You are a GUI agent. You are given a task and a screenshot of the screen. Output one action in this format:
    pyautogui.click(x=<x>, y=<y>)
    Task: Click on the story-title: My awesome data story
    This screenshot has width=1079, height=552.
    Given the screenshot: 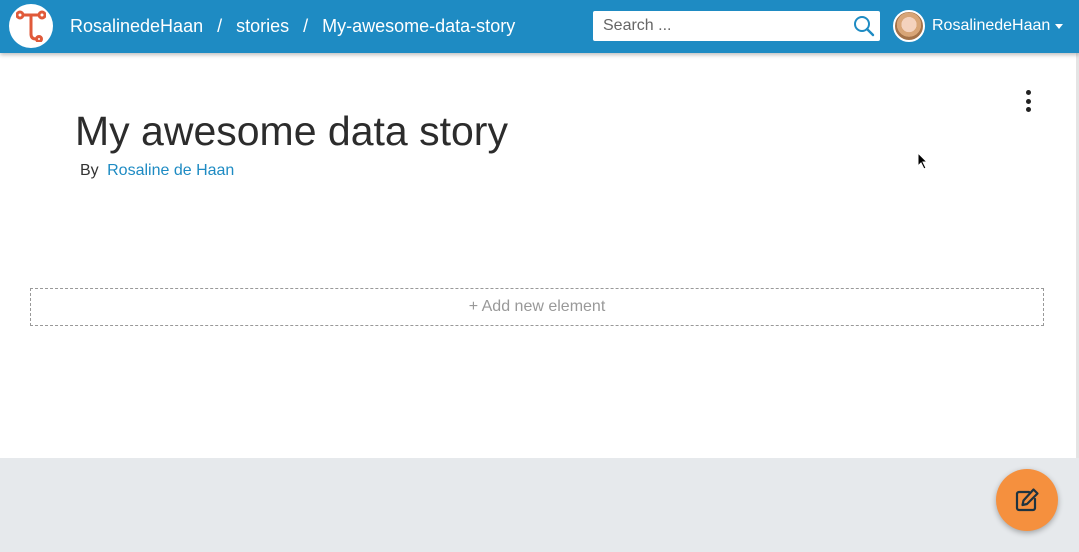 What is the action you would take?
    pyautogui.click(x=291, y=131)
    